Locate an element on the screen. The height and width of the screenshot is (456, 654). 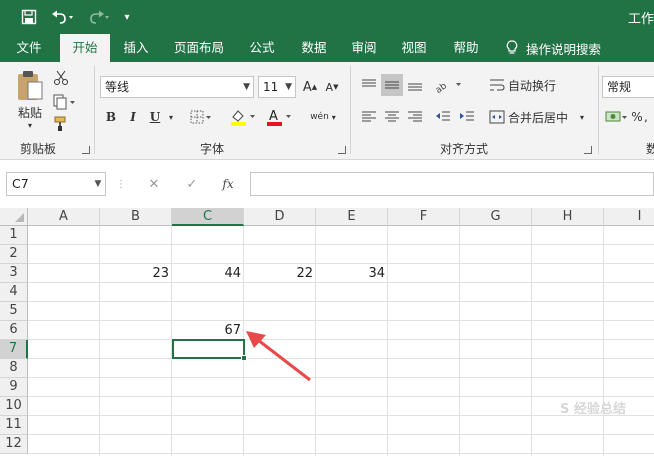
format-painter-icon is located at coordinates (61, 124).